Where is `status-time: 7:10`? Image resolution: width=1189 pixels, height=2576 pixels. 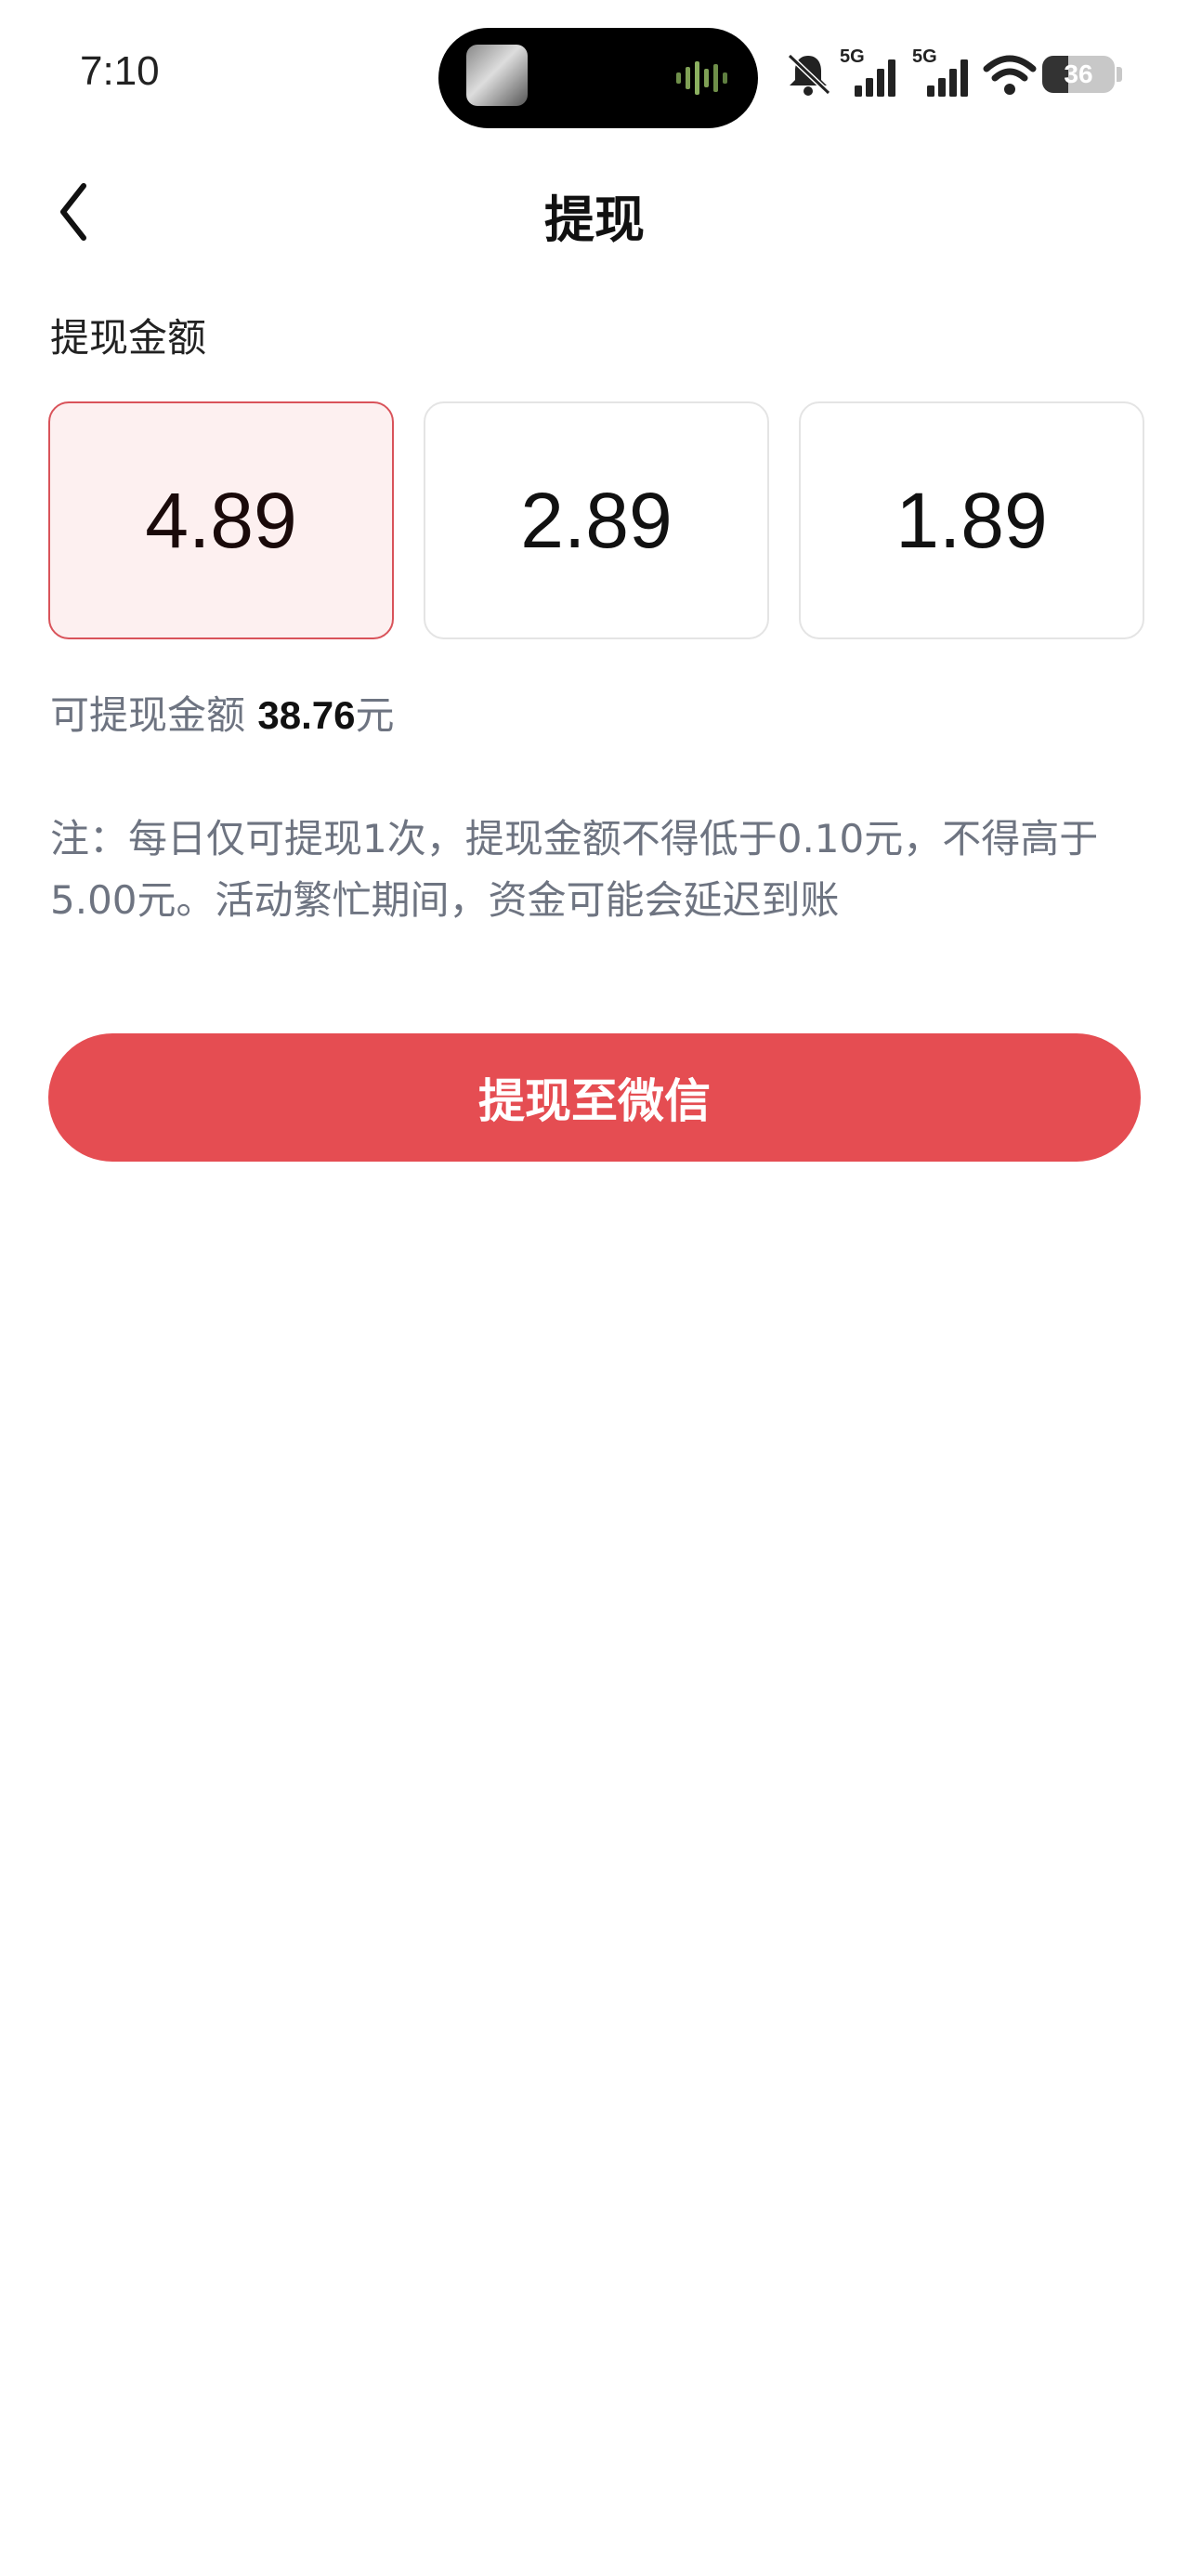
status-time: 7:10 is located at coordinates (120, 71).